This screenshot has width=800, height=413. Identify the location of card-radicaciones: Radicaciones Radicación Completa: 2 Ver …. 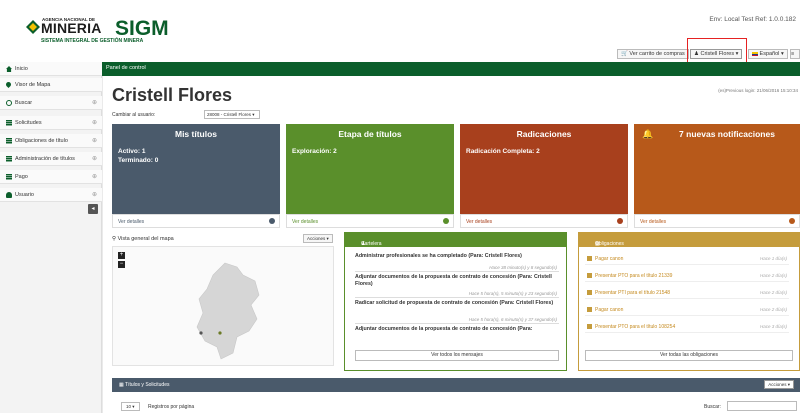
(544, 176).